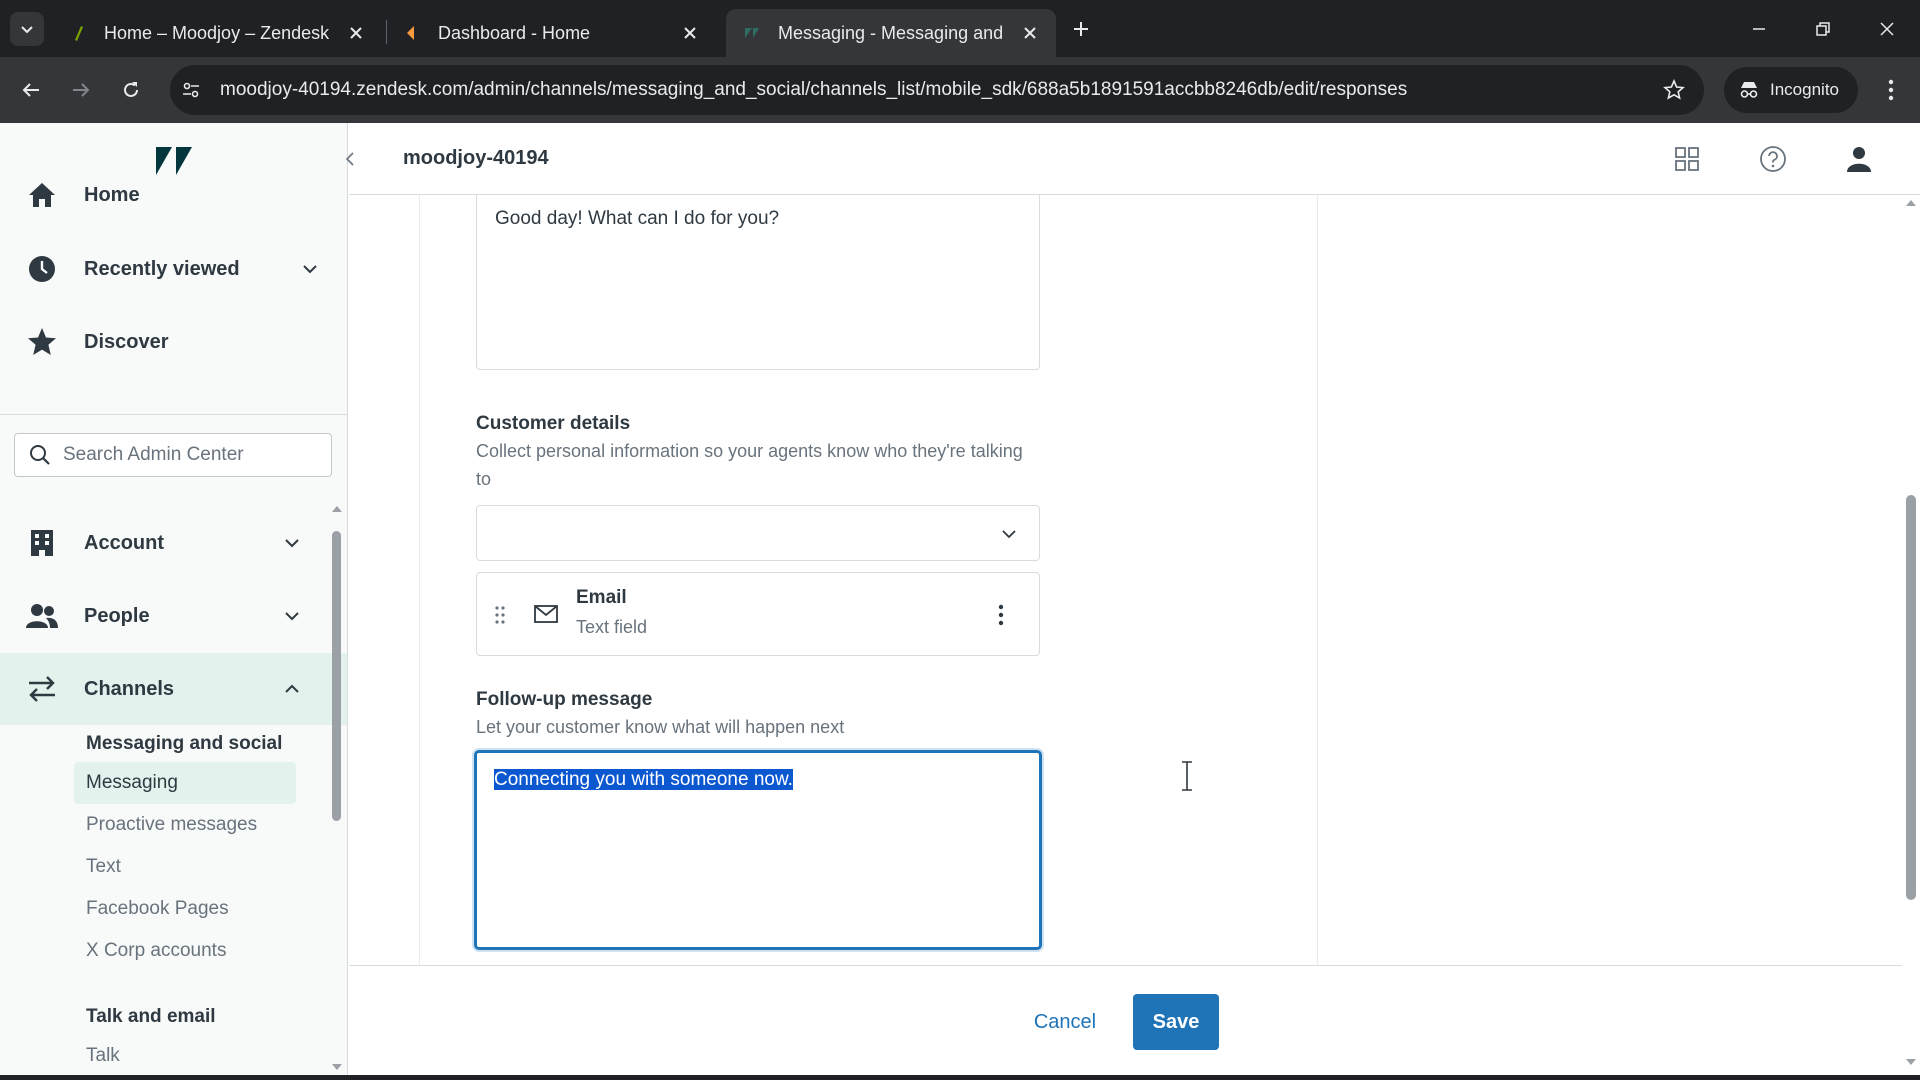  I want to click on tab-search-button, so click(27, 29).